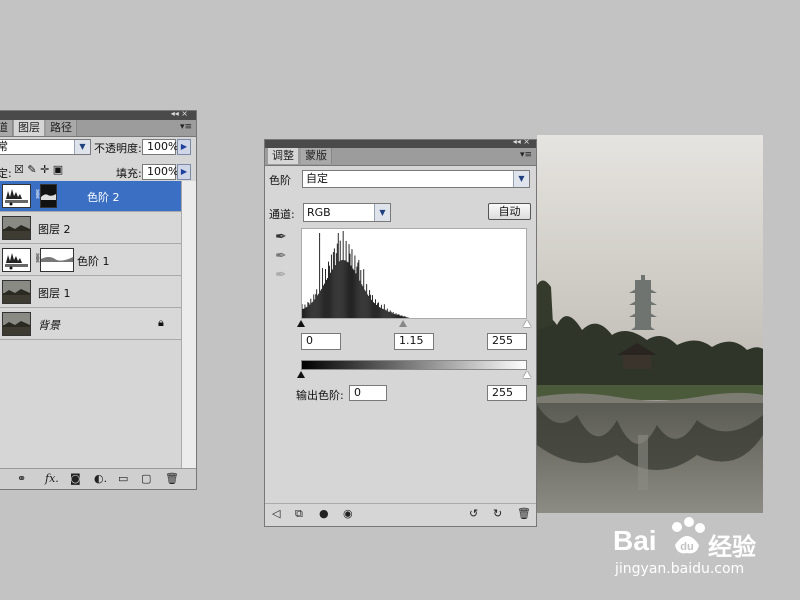 The height and width of the screenshot is (600, 800). What do you see at coordinates (319, 212) in the screenshot?
I see `channel-value: RGB` at bounding box center [319, 212].